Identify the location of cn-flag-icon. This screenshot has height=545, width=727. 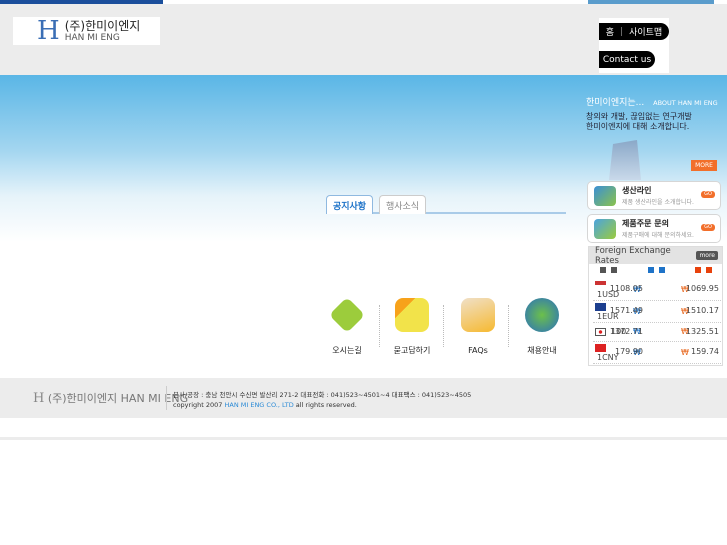
(600, 348).